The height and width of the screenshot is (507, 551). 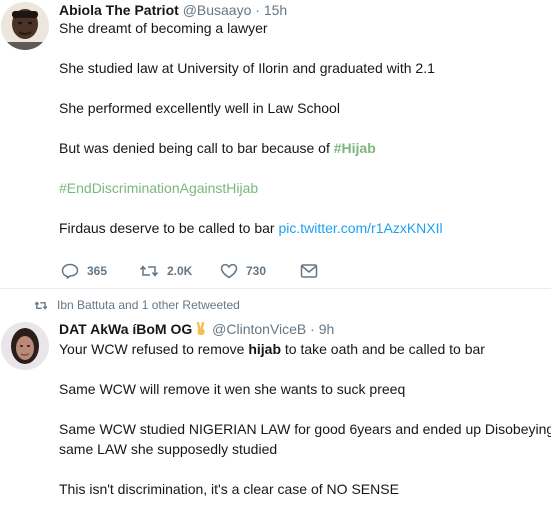 I want to click on tweet-header: DAT AkWa íBoM OG @ClintonViceB · 9h, so click(x=303, y=329).